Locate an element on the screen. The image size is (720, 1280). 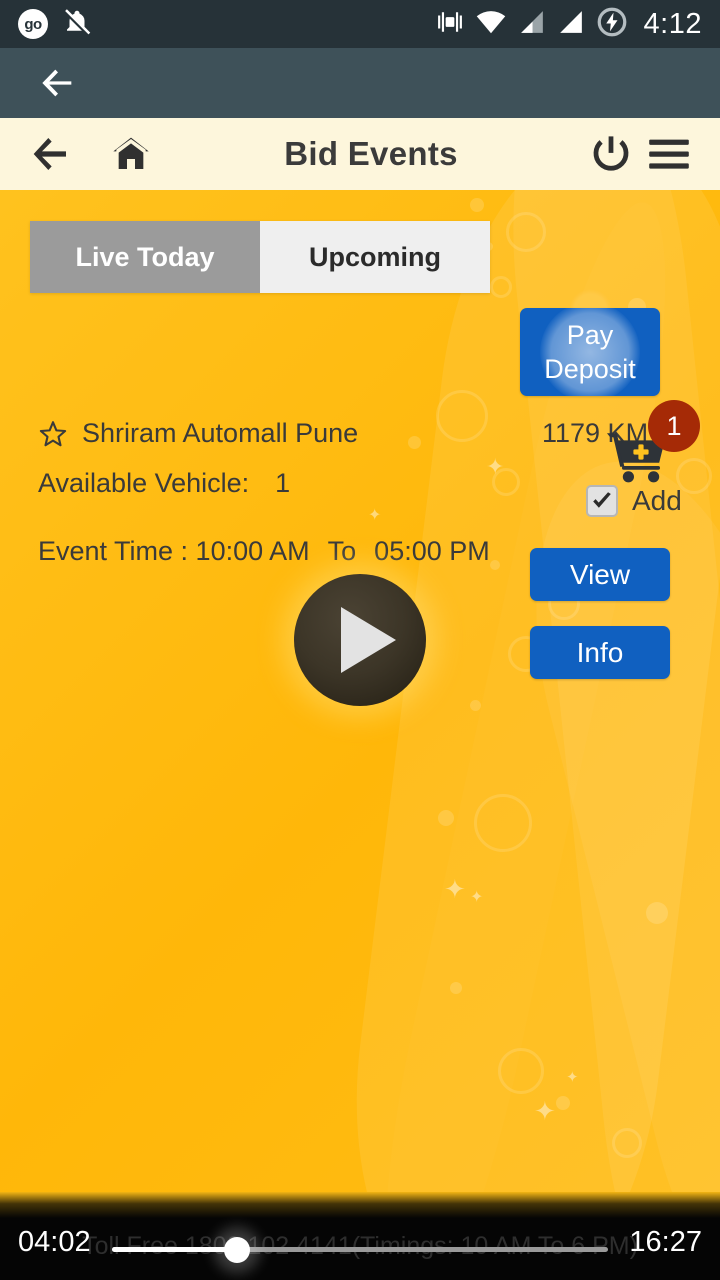
system-nav-strip is located at coordinates (360, 83).